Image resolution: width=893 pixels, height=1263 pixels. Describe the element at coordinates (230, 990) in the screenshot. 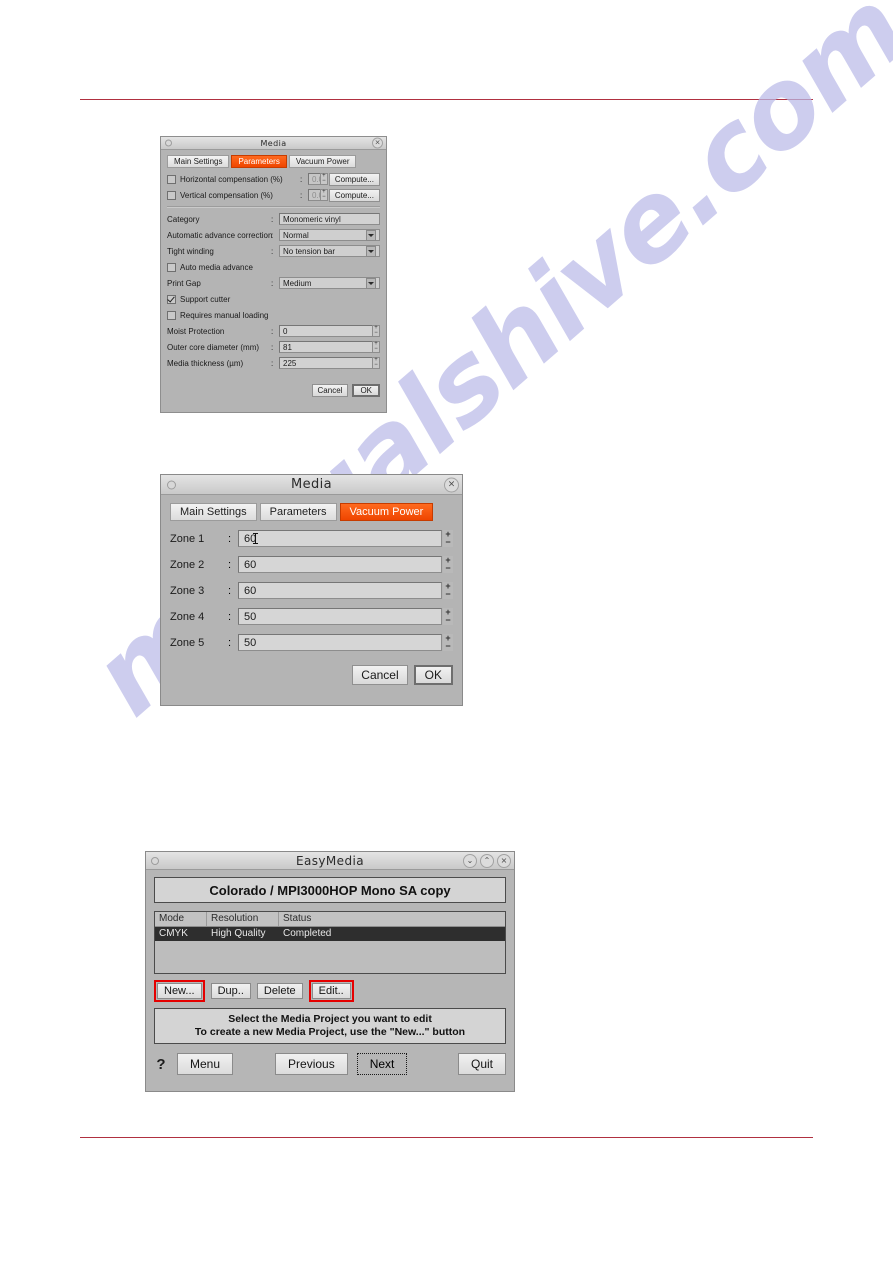

I see `dup-button: Dup..` at that location.